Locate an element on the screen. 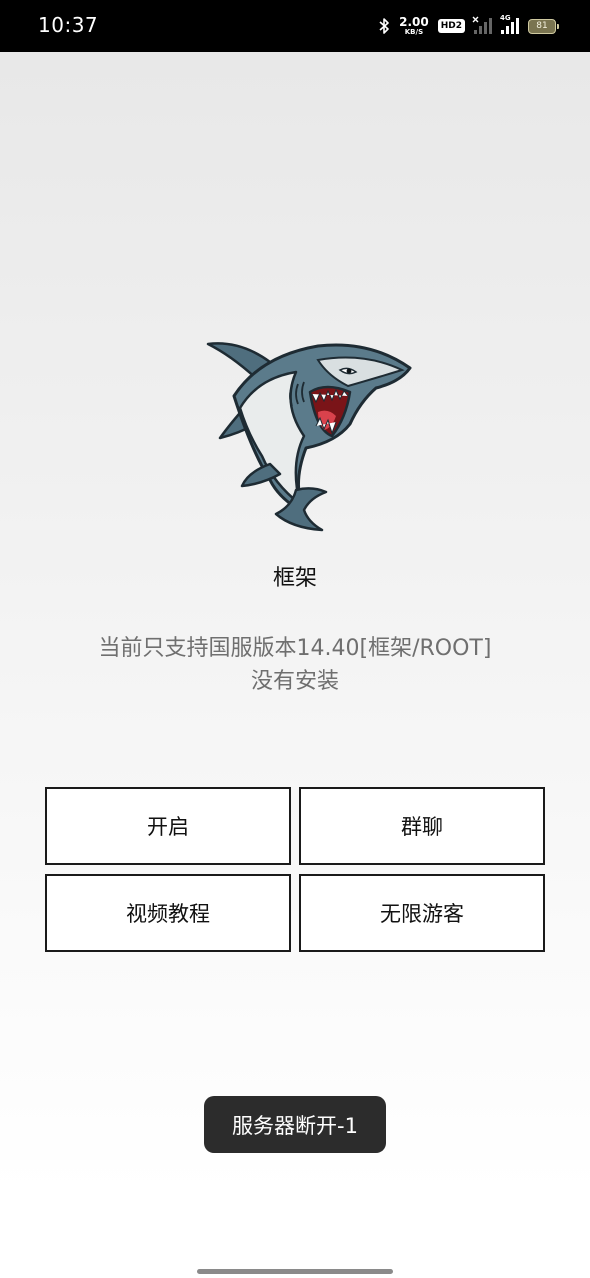 The image size is (590, 1278). net-speed-indicator: 2.00 KB/S is located at coordinates (414, 26).